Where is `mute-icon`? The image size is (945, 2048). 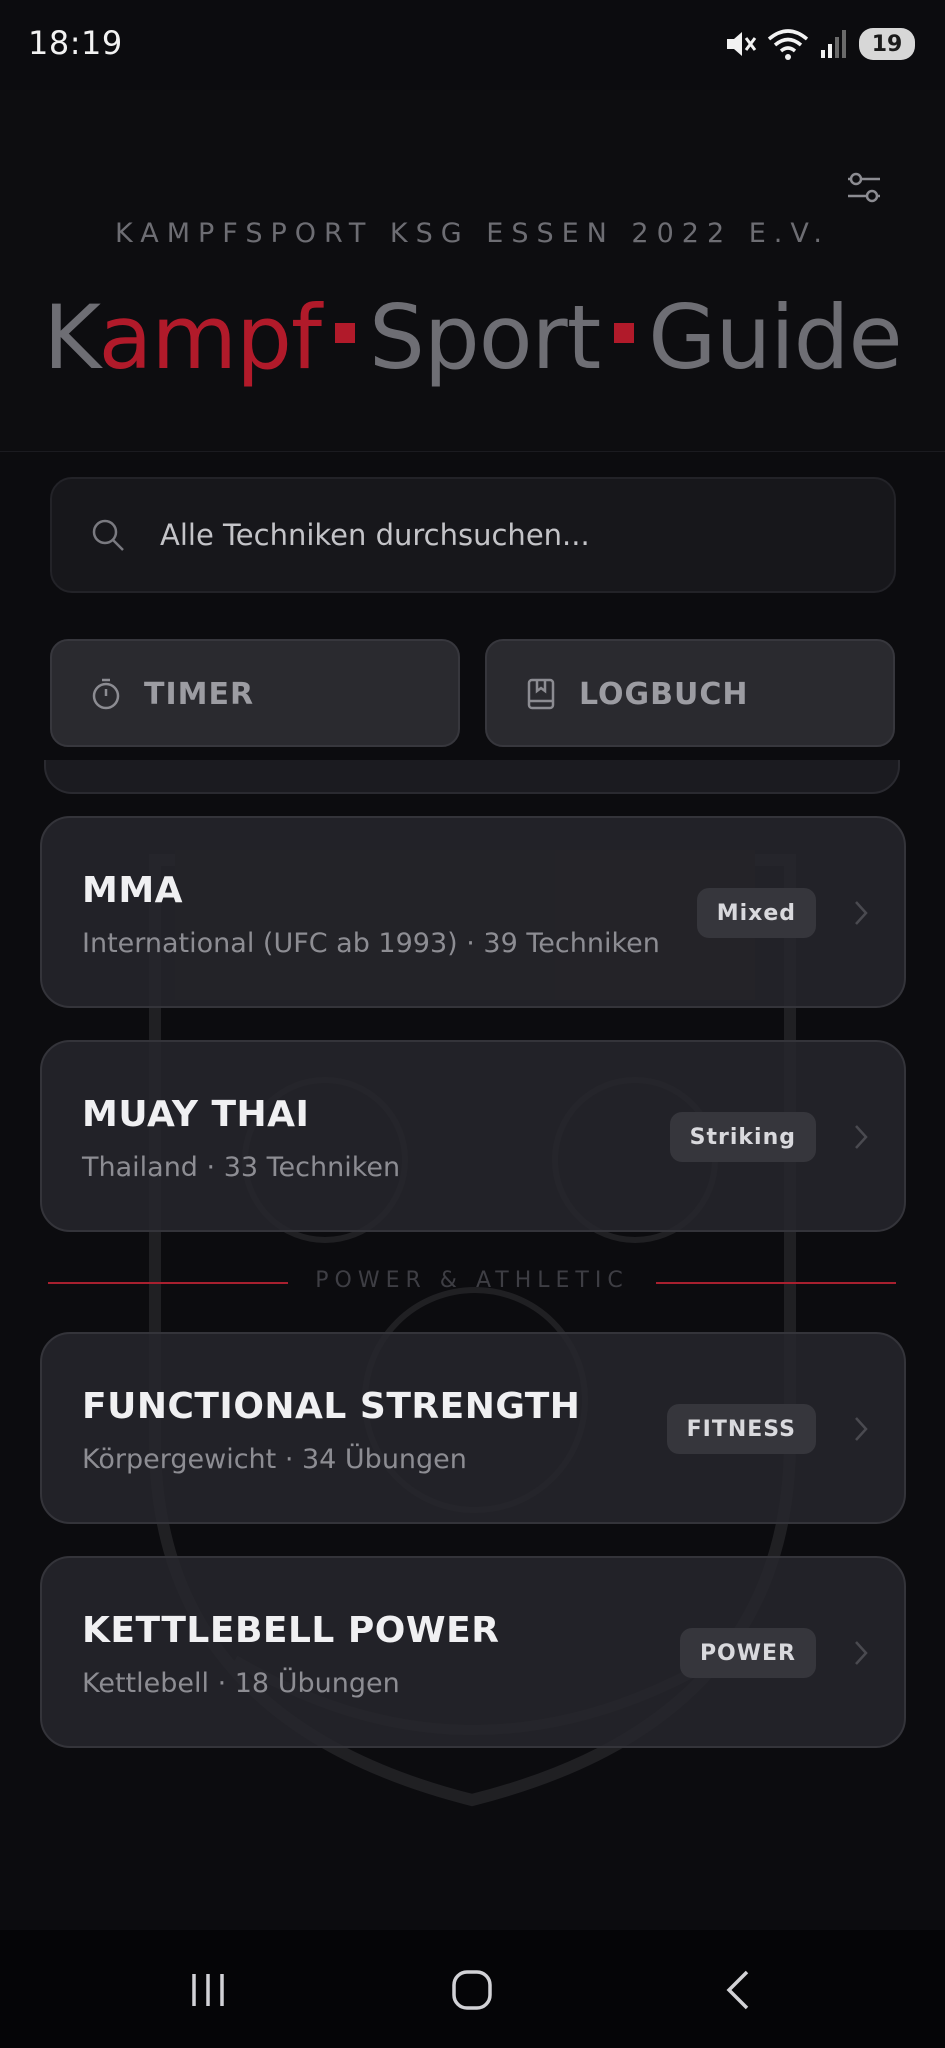 mute-icon is located at coordinates (742, 44).